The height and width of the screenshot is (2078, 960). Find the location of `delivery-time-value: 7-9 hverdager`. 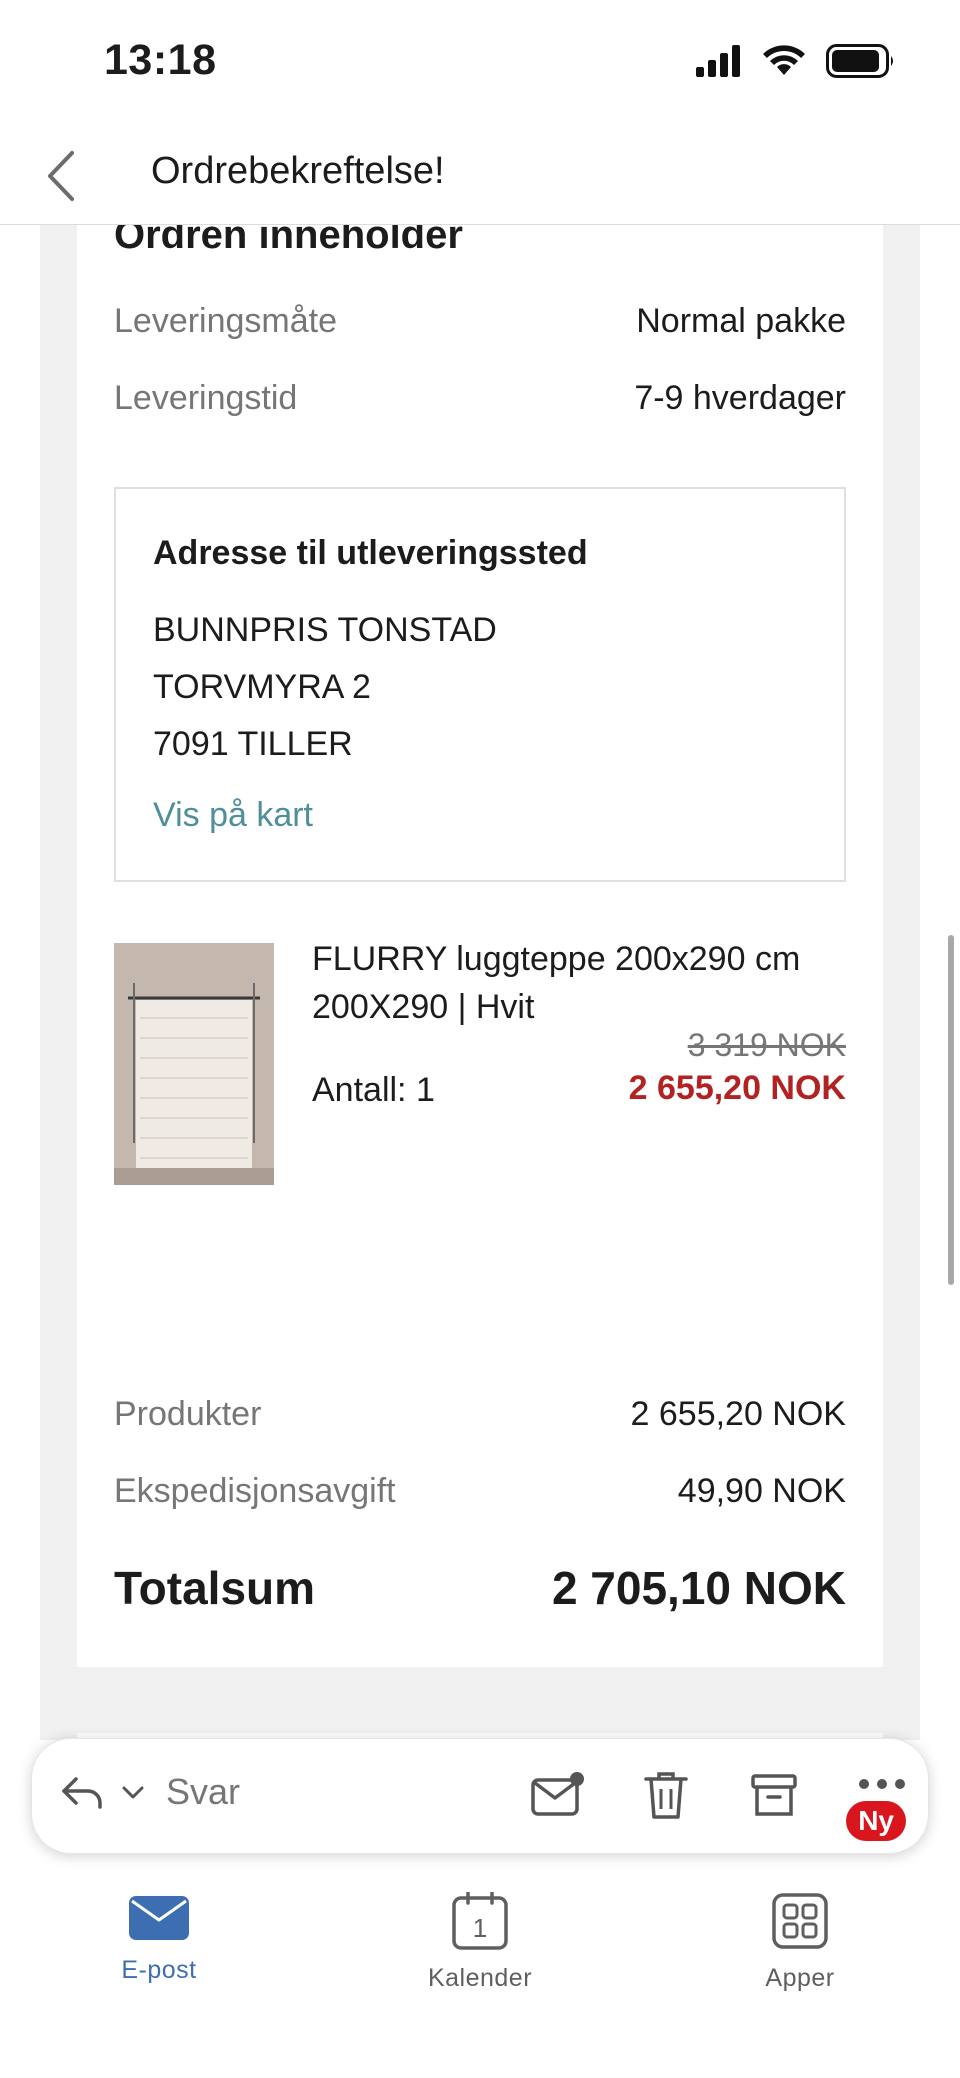

delivery-time-value: 7-9 hverdager is located at coordinates (740, 398).